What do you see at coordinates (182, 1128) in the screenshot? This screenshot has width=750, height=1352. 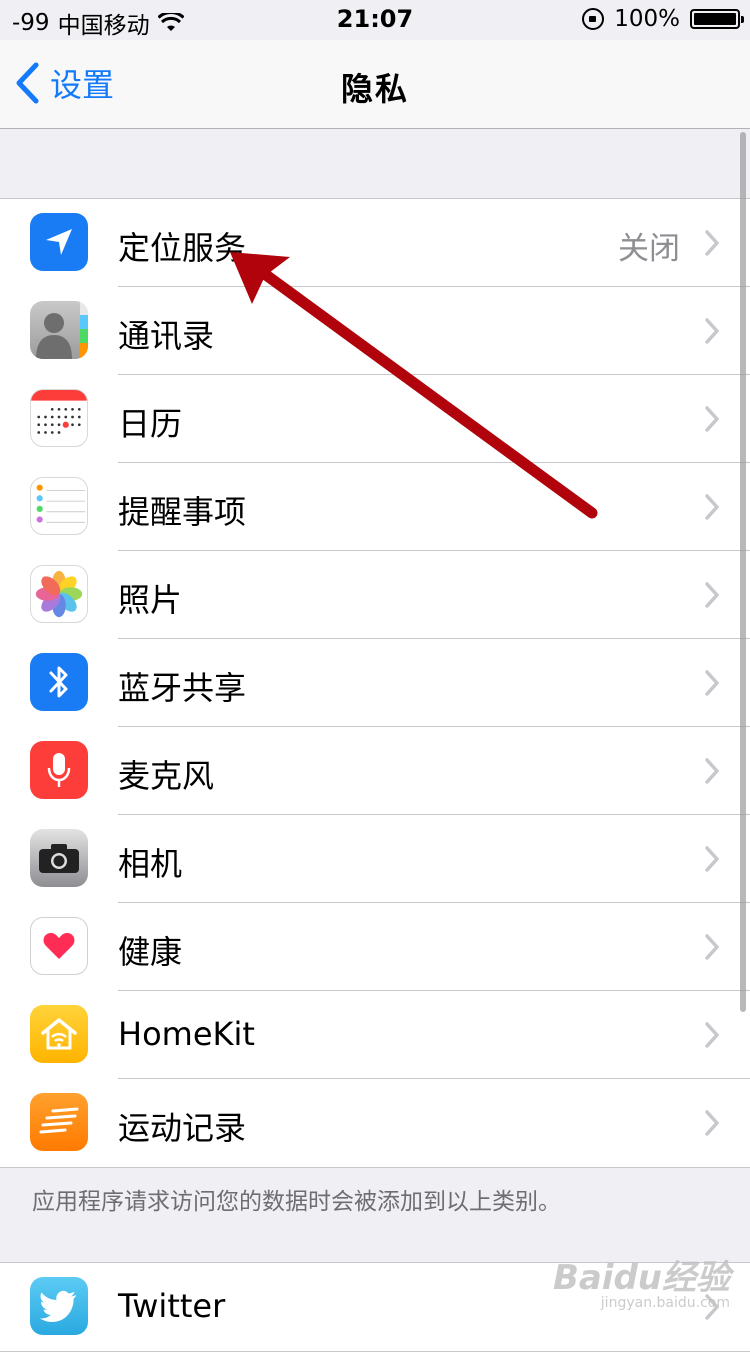 I see `item-label: 运动记录` at bounding box center [182, 1128].